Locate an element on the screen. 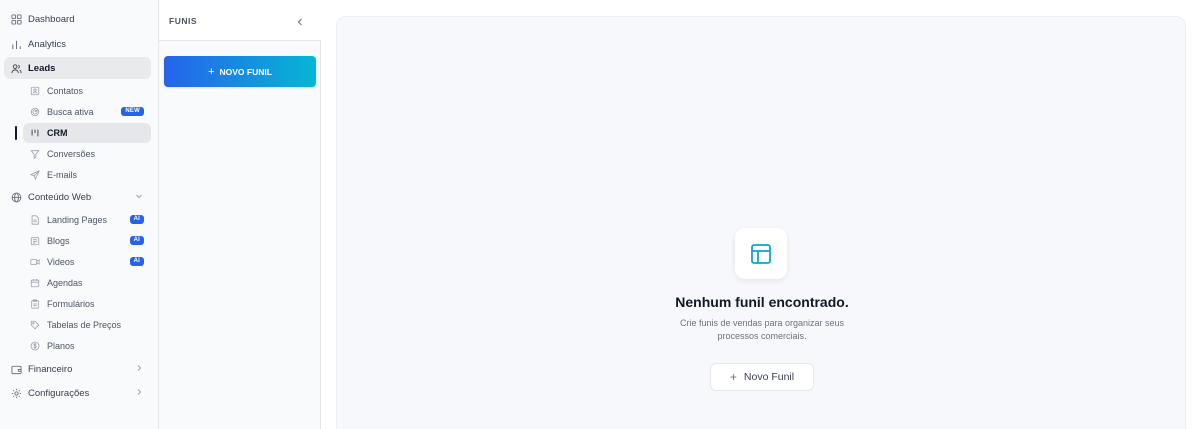  sidebar-item-dashboard: Dashboard is located at coordinates (77, 19).